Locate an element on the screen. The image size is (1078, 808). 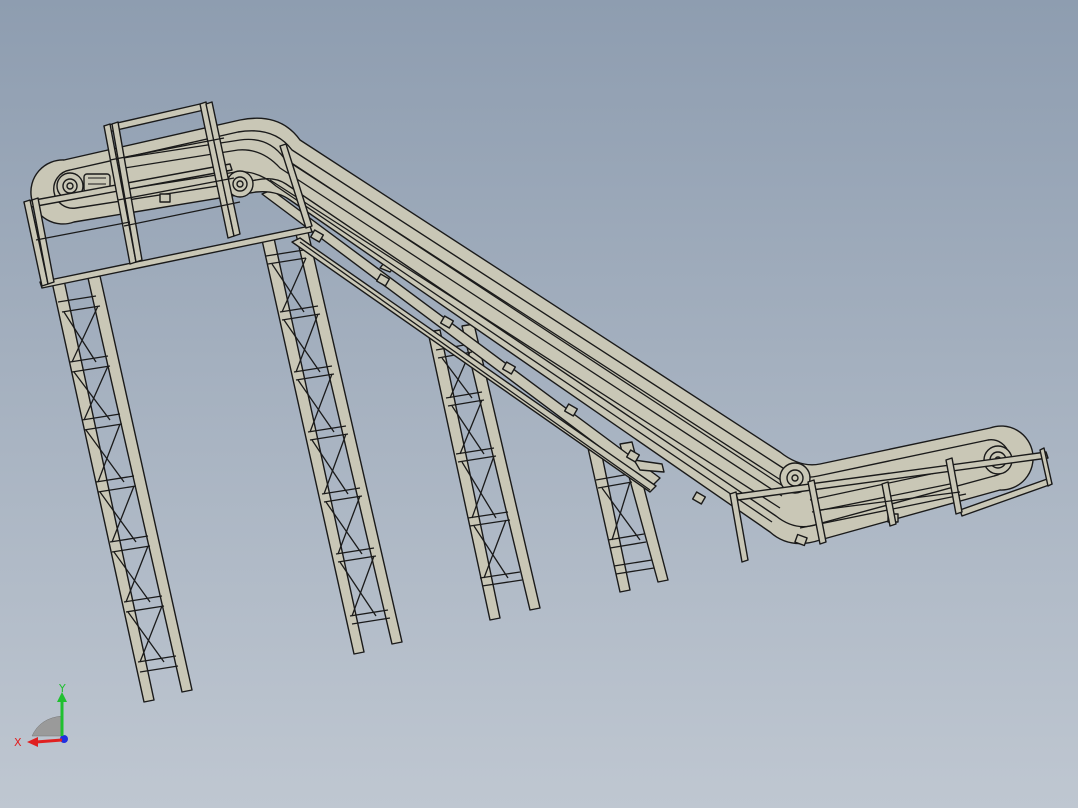
coordinate-triad: X Y is located at coordinates (41, 716).